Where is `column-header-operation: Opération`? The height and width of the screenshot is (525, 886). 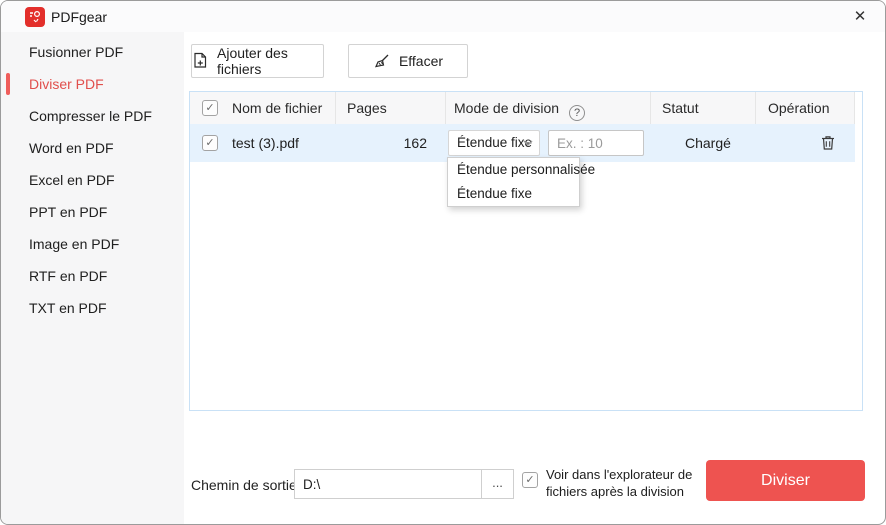
column-header-operation: Opération is located at coordinates (799, 108).